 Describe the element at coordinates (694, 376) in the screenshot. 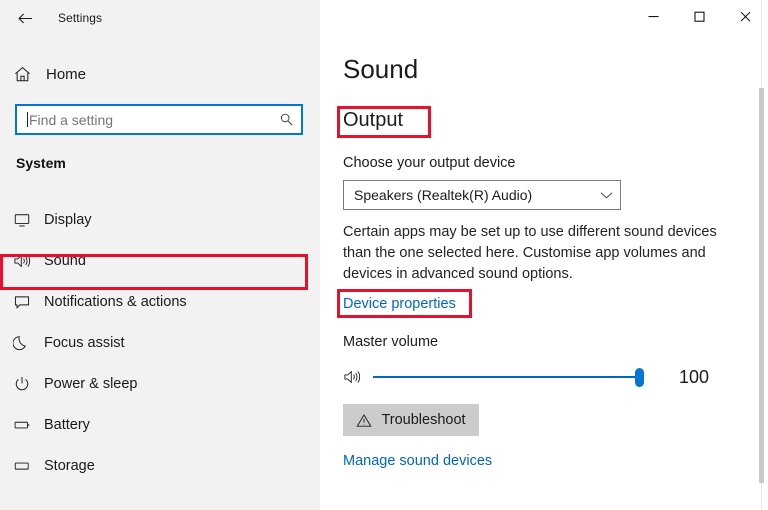

I see `master-volume-value: 100` at that location.